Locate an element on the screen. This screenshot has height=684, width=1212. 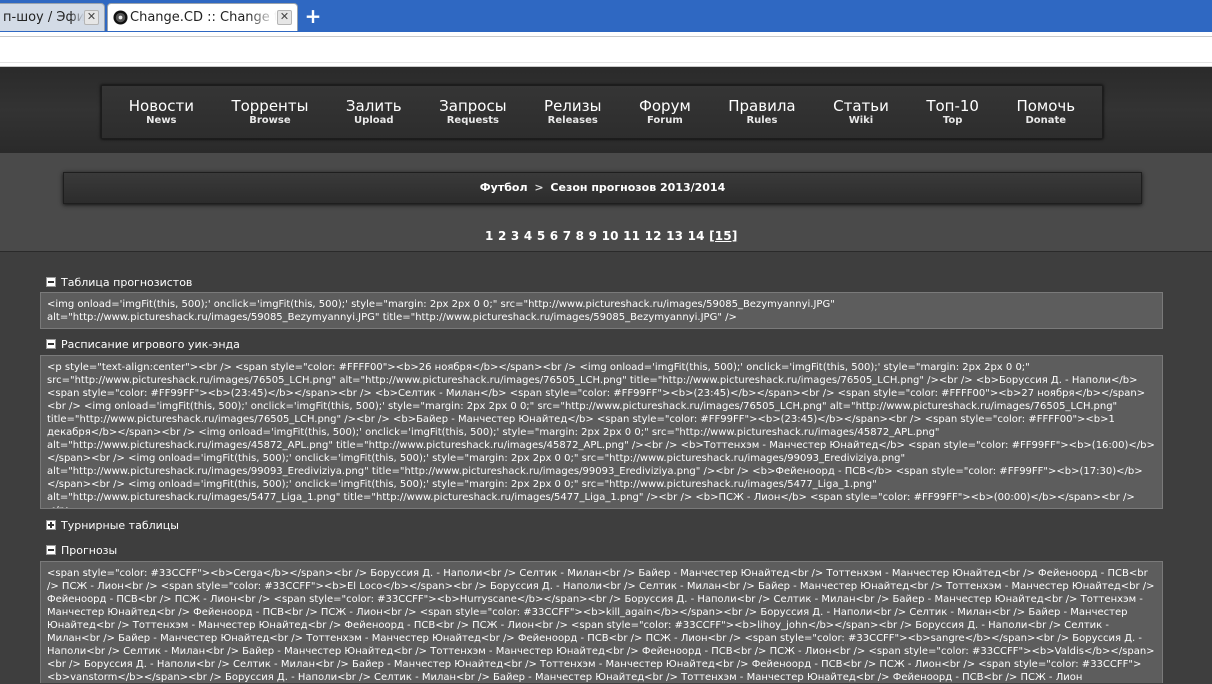
spoiler-header-schedule: Расписание игрового уик-энда is located at coordinates (143, 344).